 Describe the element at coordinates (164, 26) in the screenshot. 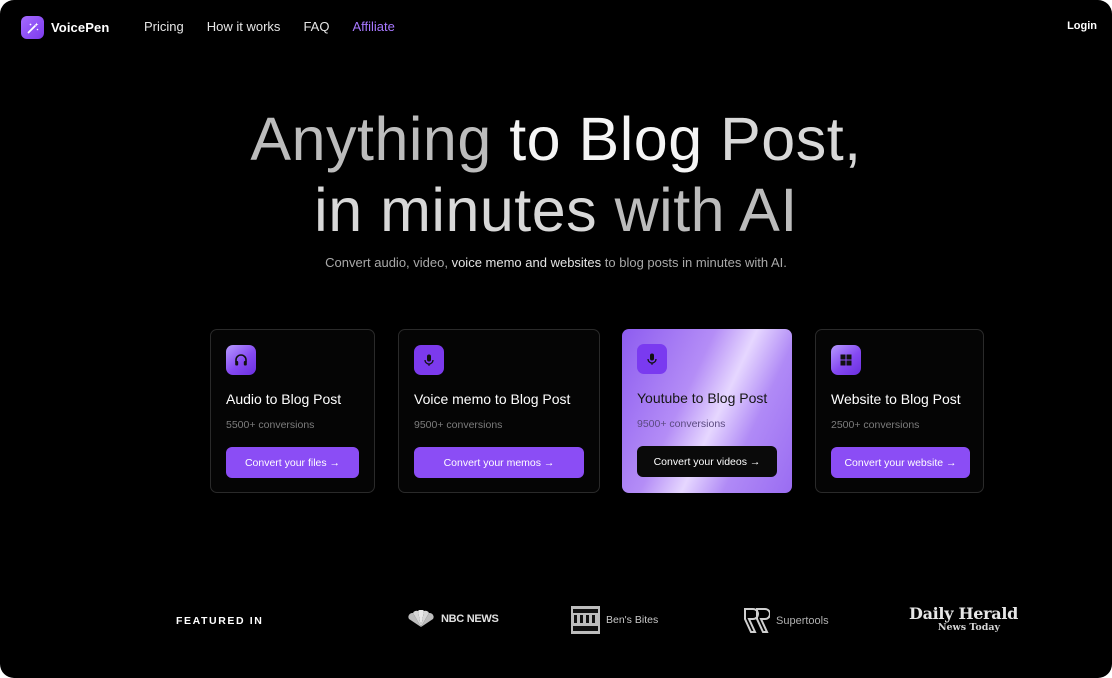

I see `nav-link-pricing: Pricing` at that location.